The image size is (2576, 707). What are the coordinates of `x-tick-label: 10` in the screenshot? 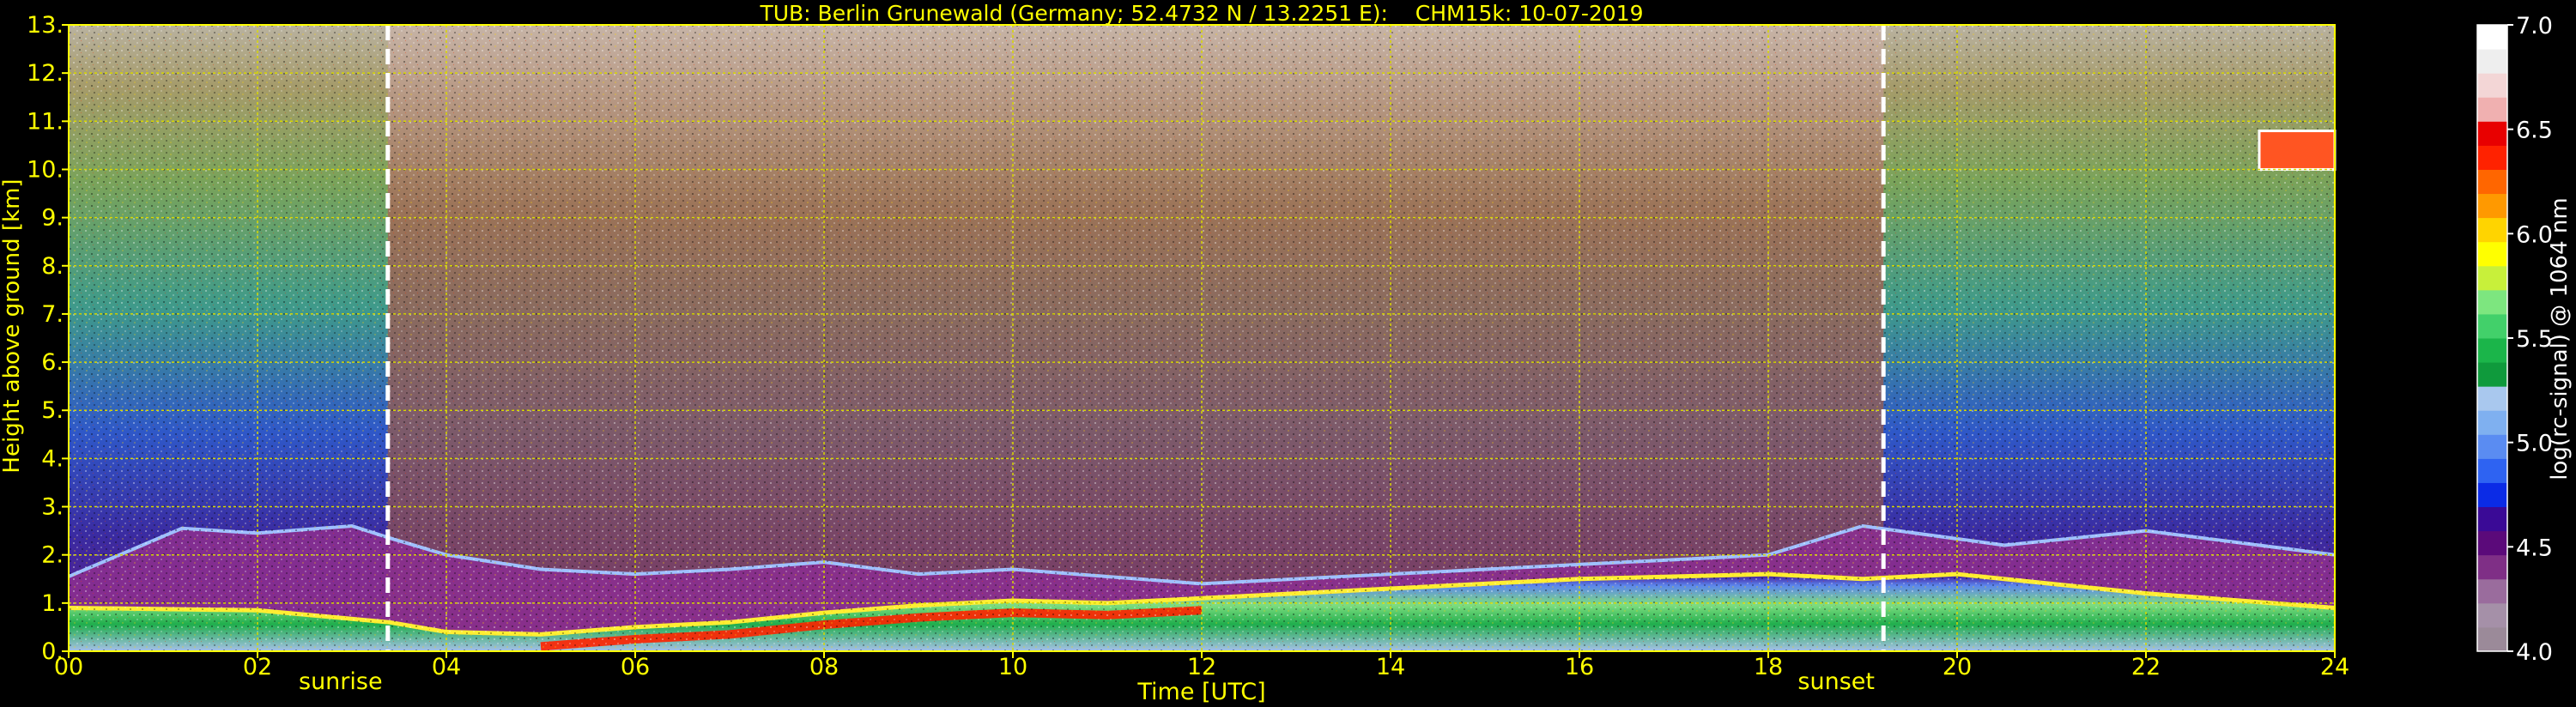 It's located at (1012, 667).